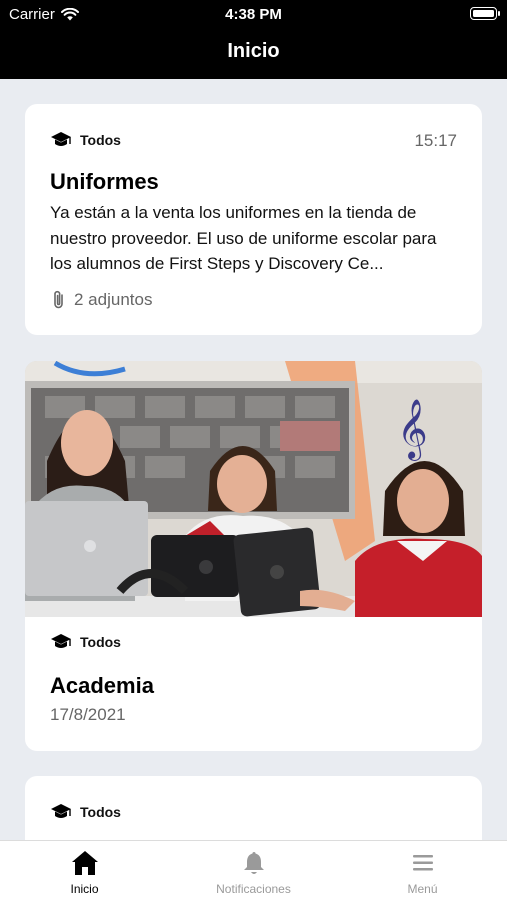 This screenshot has width=507, height=900. Describe the element at coordinates (422, 889) in the screenshot. I see `tab-label: Menú` at that location.